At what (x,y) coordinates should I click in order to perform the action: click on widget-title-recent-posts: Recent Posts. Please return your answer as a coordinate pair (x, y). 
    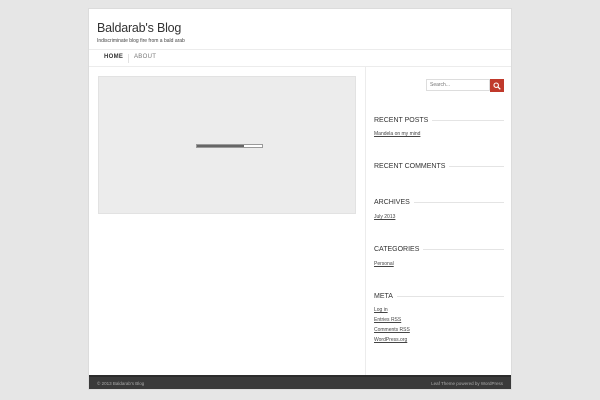
    Looking at the image, I should click on (439, 120).